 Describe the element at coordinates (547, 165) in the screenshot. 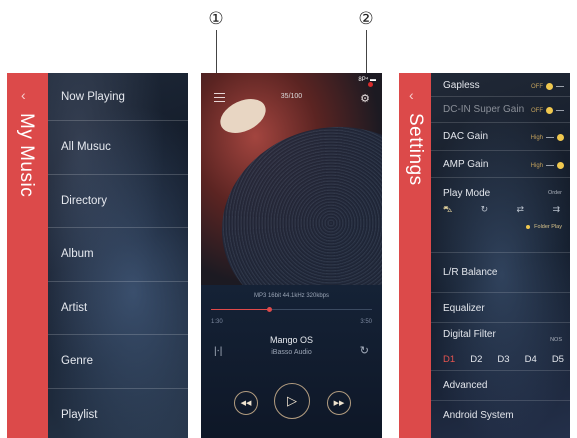

I see `amp-gain-toggle: High` at that location.